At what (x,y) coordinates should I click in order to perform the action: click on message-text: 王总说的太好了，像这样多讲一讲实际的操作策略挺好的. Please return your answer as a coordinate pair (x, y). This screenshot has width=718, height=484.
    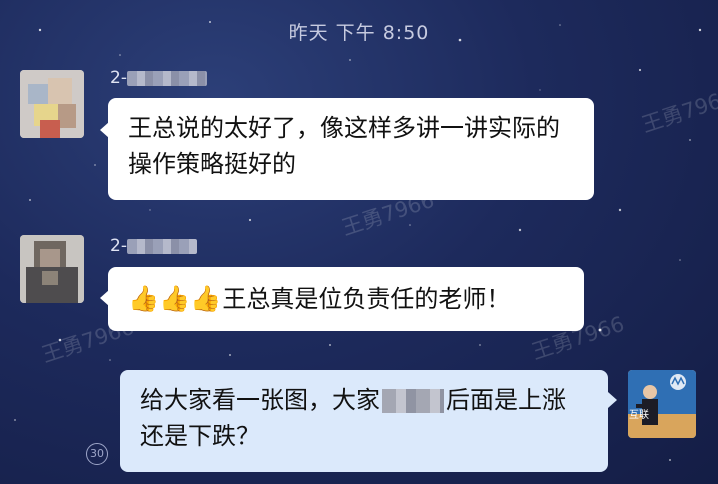
    Looking at the image, I should click on (344, 146).